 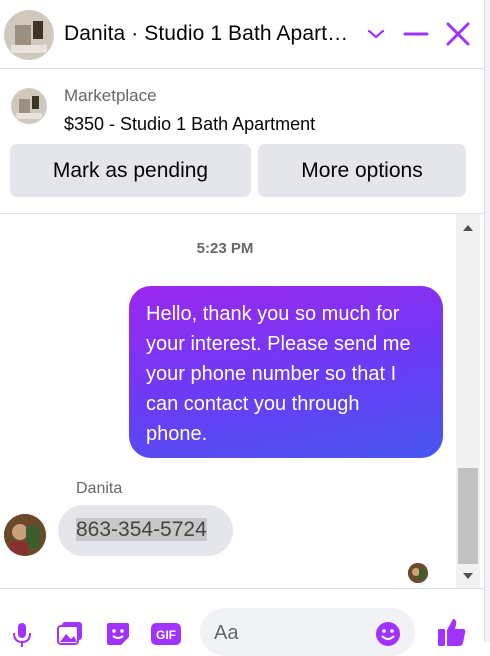 I want to click on incoming-message-bubble: 863-354-5724, so click(x=145, y=530).